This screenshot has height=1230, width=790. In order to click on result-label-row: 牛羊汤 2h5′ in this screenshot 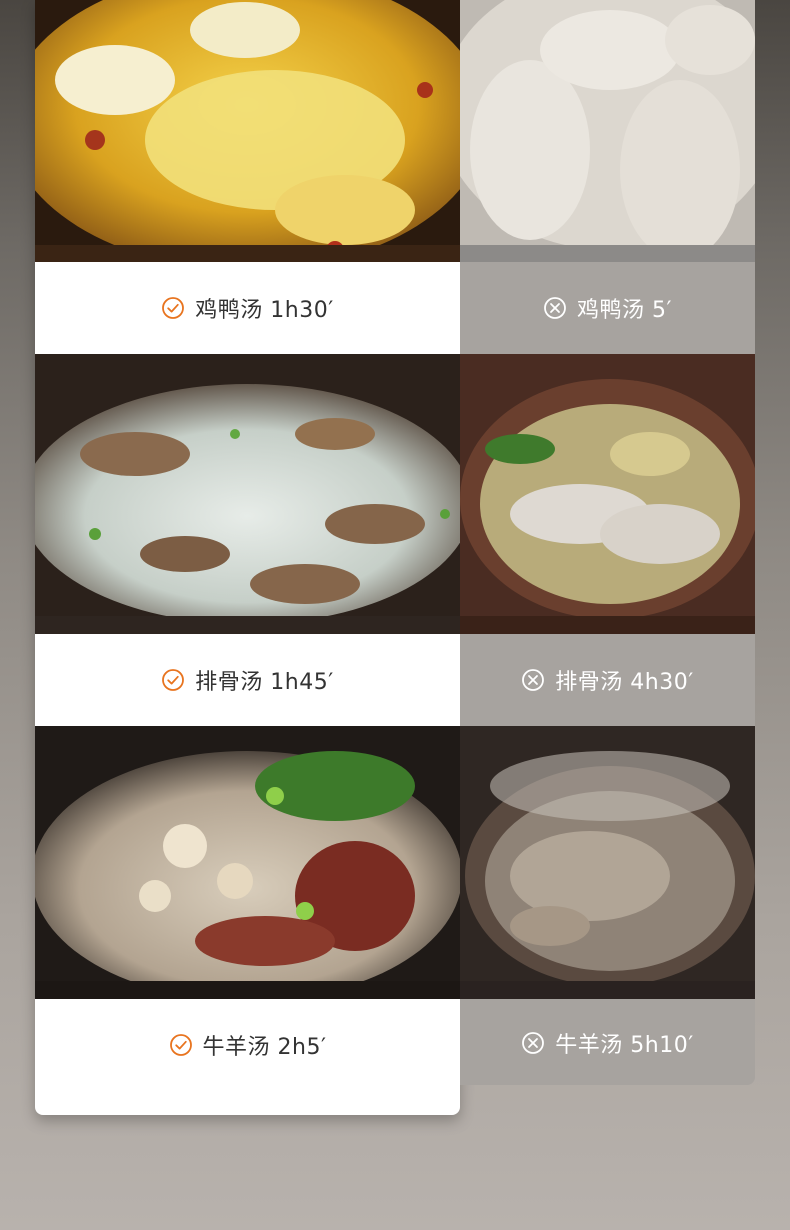, I will do `click(247, 1045)`.